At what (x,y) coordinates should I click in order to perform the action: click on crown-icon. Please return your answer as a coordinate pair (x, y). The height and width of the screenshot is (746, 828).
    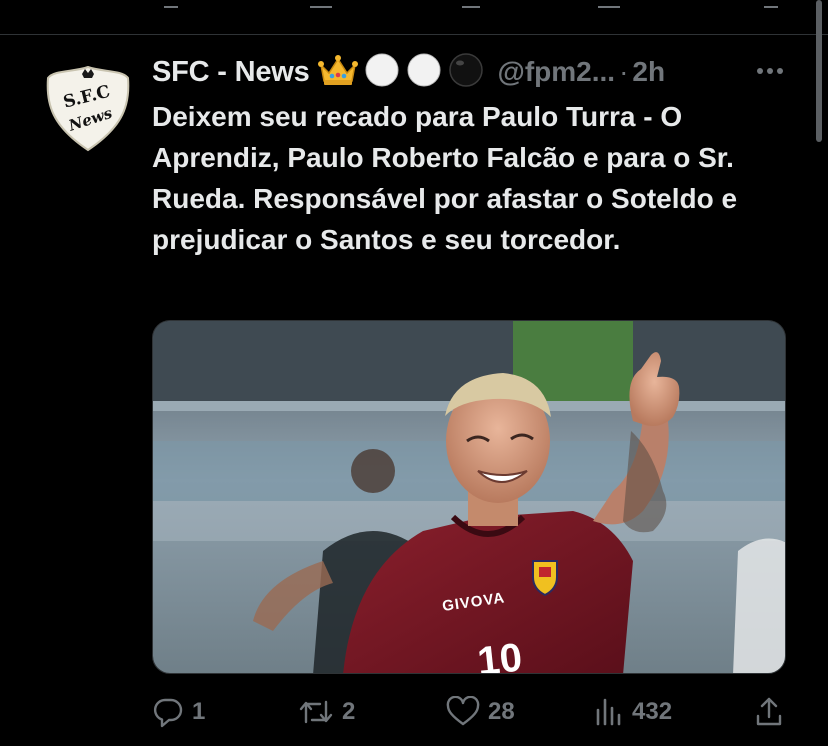
    Looking at the image, I should click on (337, 72).